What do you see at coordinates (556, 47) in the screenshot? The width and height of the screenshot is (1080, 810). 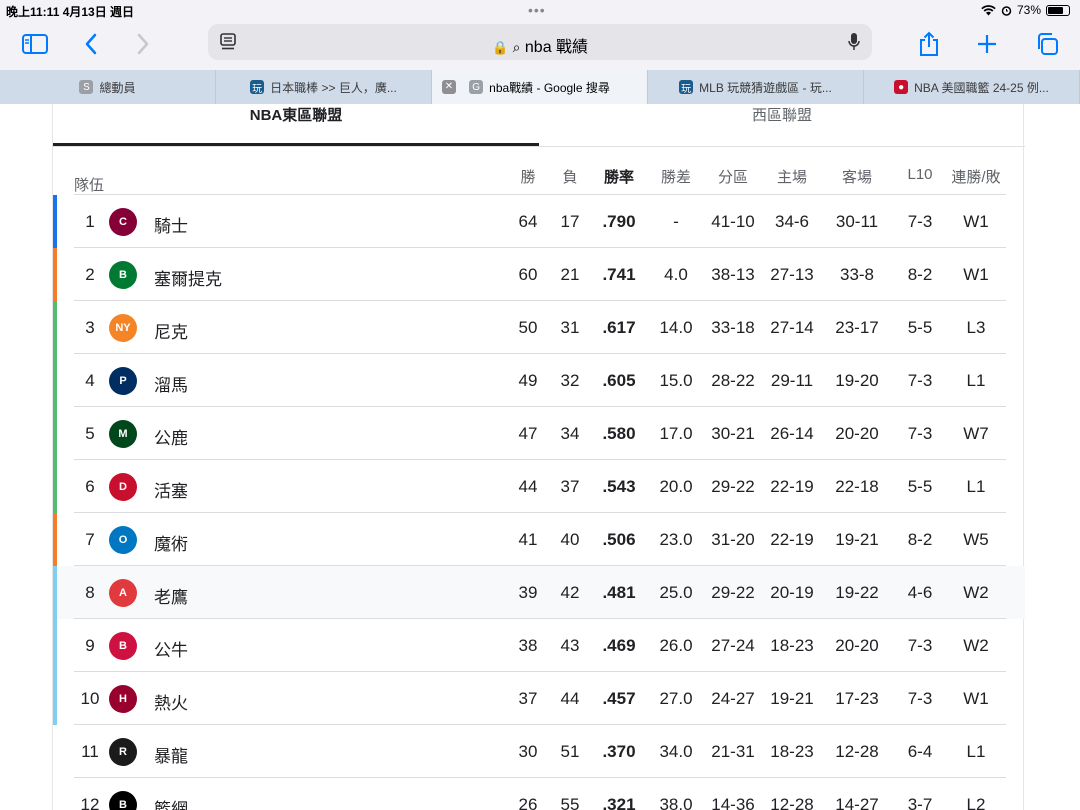 I see `url-text: nba 戰績` at bounding box center [556, 47].